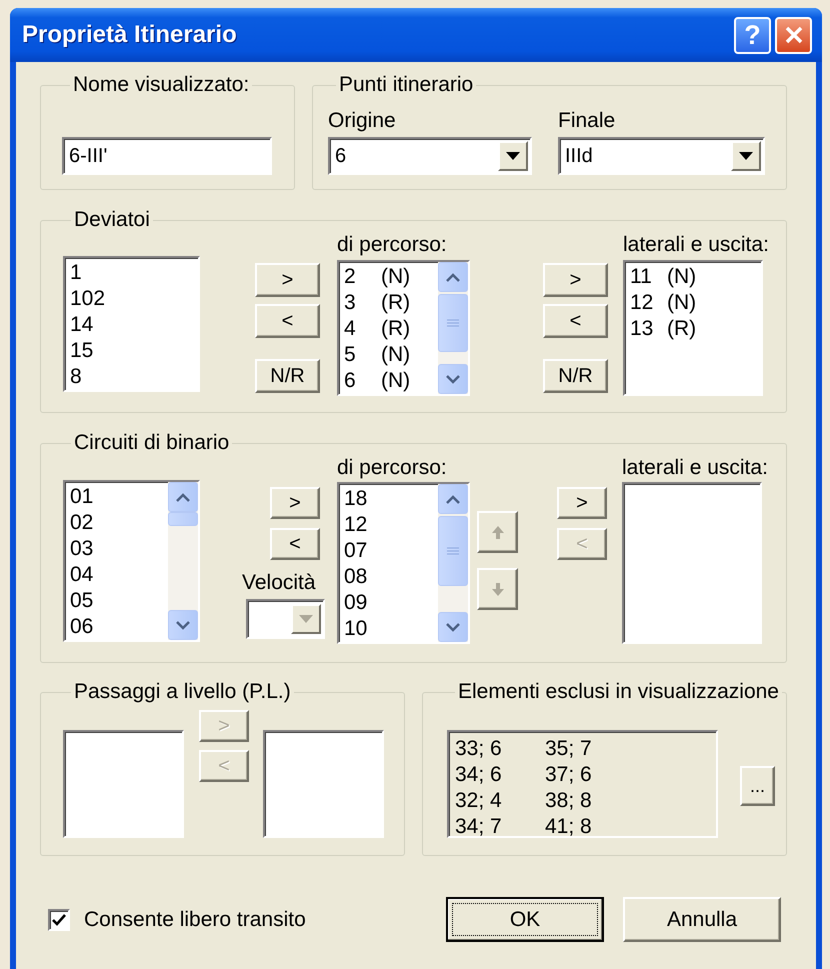 The height and width of the screenshot is (969, 830). Describe the element at coordinates (391, 603) in the screenshot. I see `list-item: 09` at that location.